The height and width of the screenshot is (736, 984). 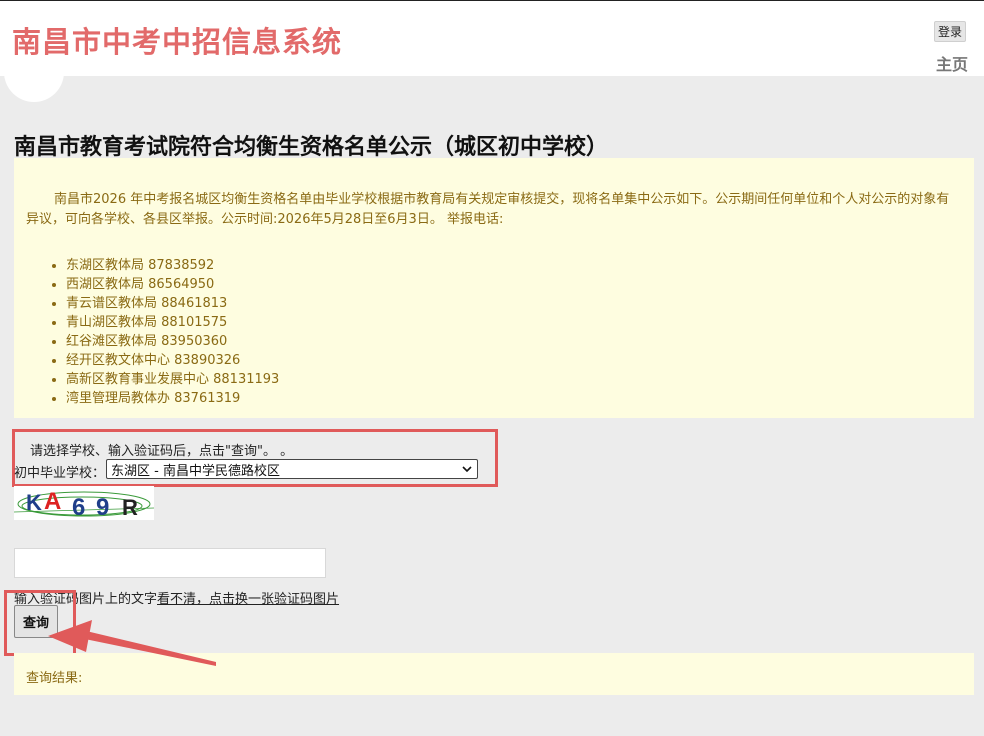 I want to click on captcha-image: K A 6 9 R, so click(x=84, y=503).